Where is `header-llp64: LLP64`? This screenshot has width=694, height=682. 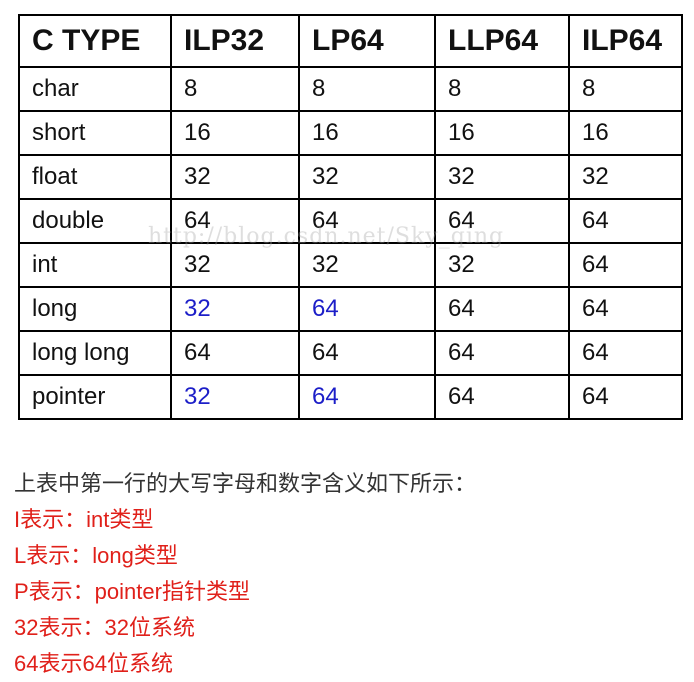
header-llp64: LLP64 is located at coordinates (502, 41).